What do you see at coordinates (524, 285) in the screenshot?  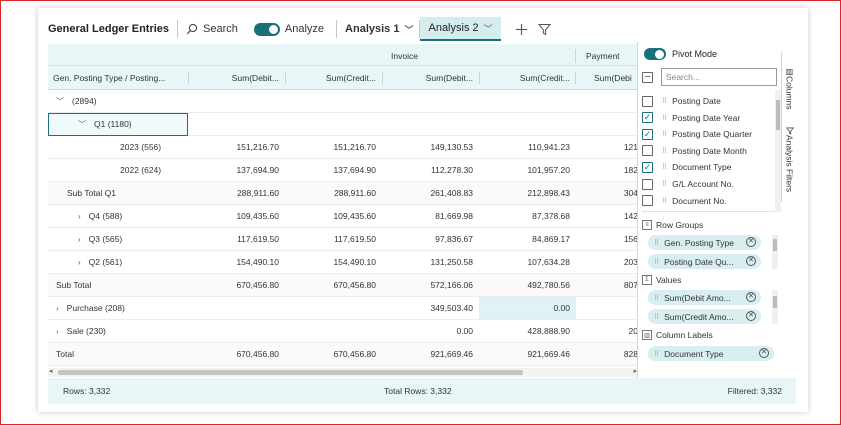 I see `value-cell: 492,780.56` at bounding box center [524, 285].